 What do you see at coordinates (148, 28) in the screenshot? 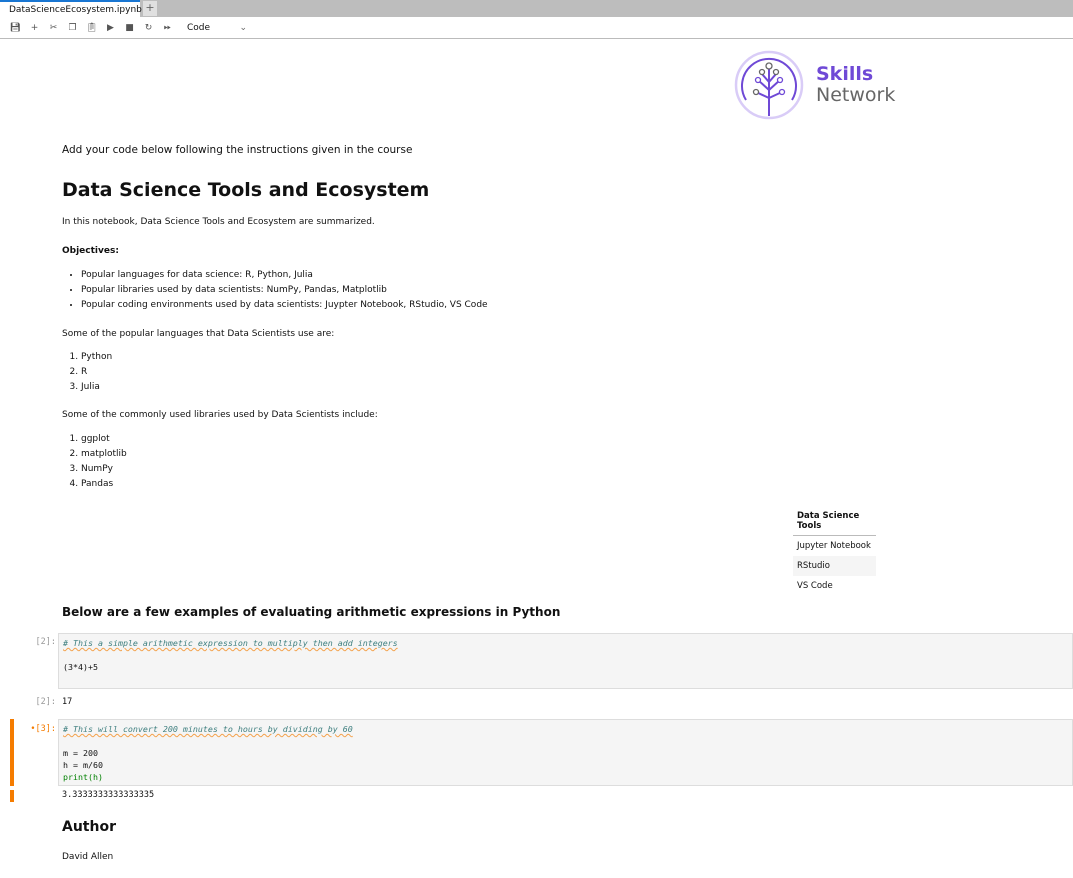
I see `restart-icon: ↻` at bounding box center [148, 28].